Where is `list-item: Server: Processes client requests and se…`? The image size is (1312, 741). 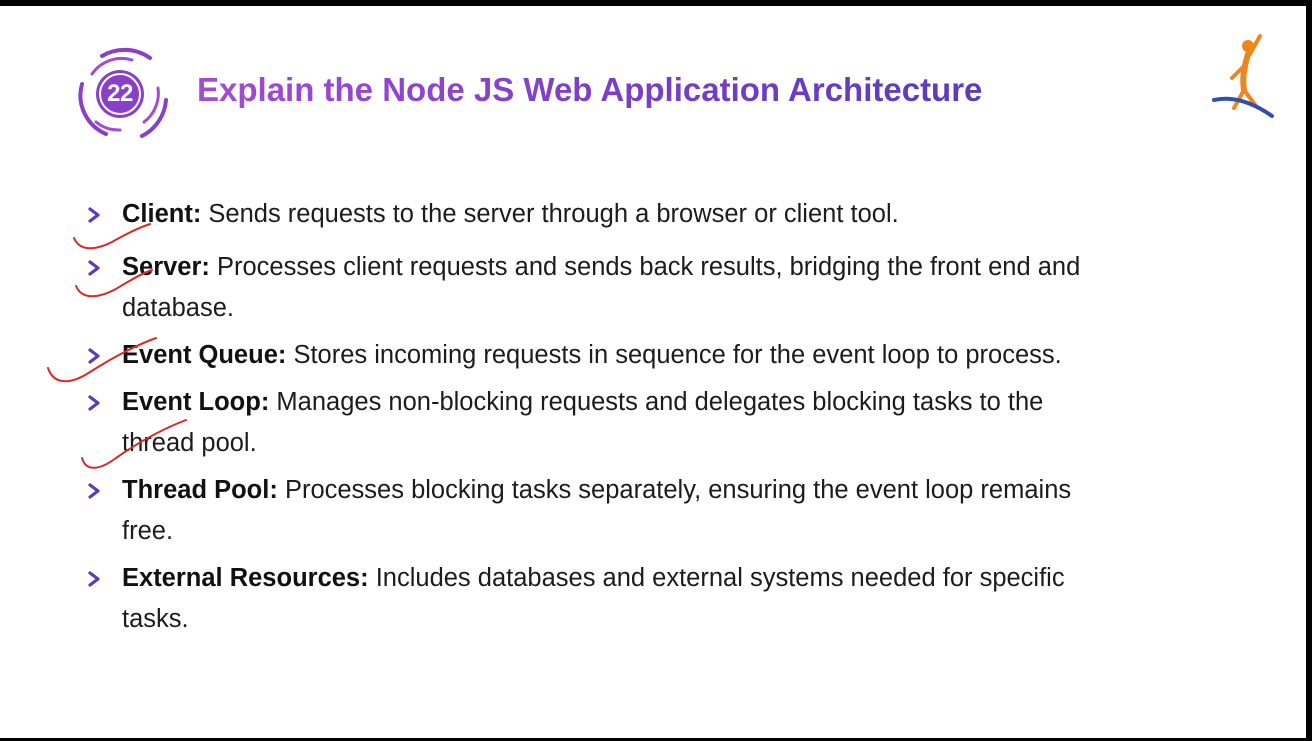
list-item: Server: Processes client requests and se… is located at coordinates (589, 288).